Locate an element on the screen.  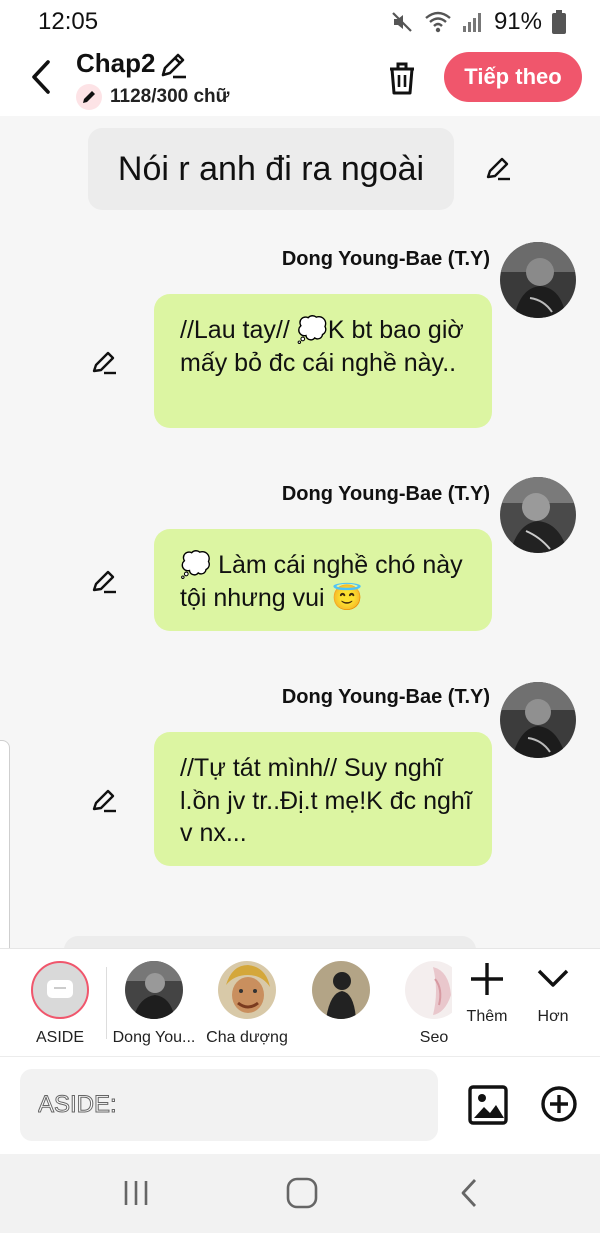
word-count-text: 1128/300 chữ is located at coordinates (170, 96).